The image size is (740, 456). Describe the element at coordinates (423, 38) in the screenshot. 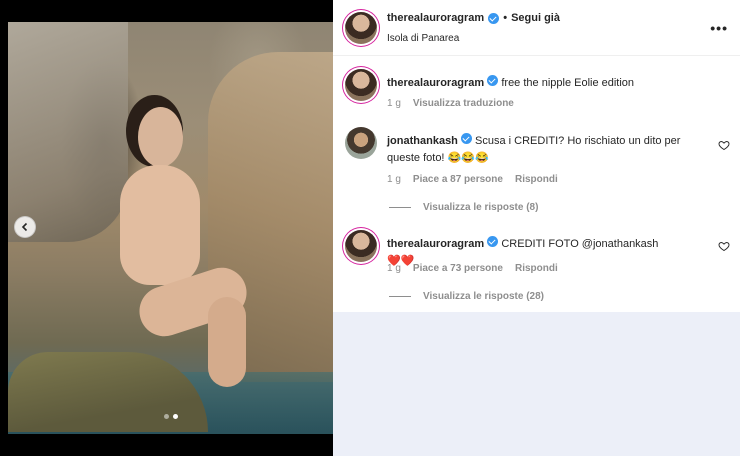

I see `location-link: Isola di Panarea` at that location.